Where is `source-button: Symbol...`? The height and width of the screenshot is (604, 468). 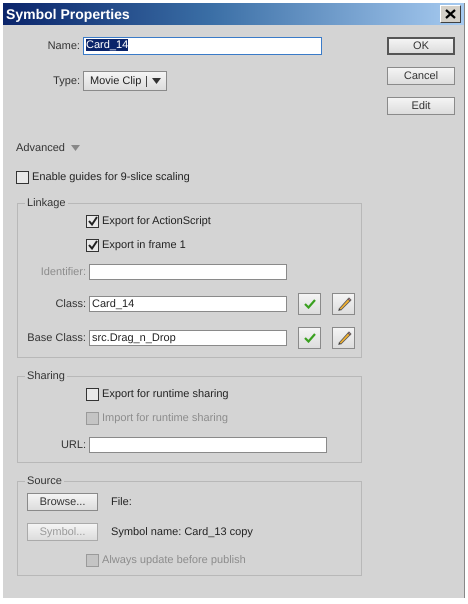
source-button: Symbol... is located at coordinates (62, 532).